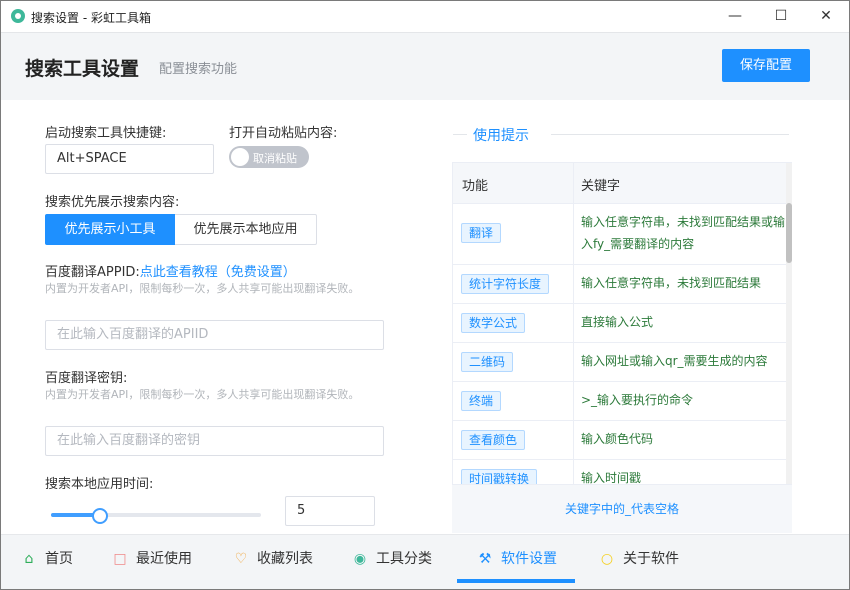 This screenshot has width=850, height=590. I want to click on nav-item-about: ○ 关于软件, so click(639, 559).